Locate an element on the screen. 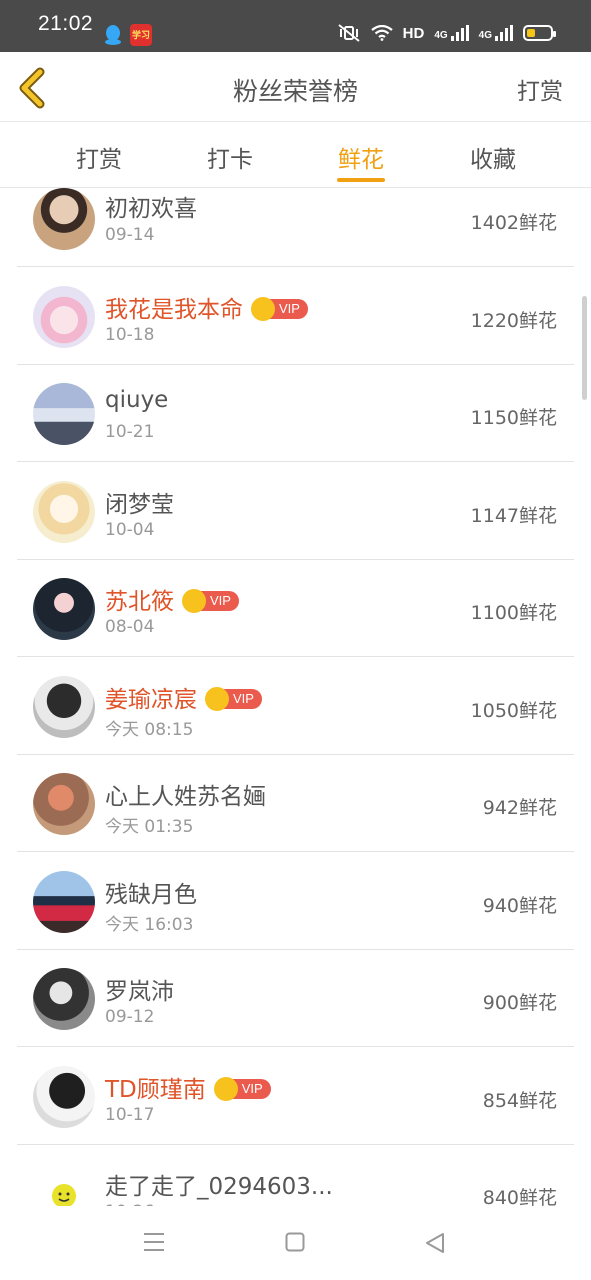 The image size is (591, 1280). list-item: 走了走了_0294603... 10-26 840鲜花 is located at coordinates (295, 1175).